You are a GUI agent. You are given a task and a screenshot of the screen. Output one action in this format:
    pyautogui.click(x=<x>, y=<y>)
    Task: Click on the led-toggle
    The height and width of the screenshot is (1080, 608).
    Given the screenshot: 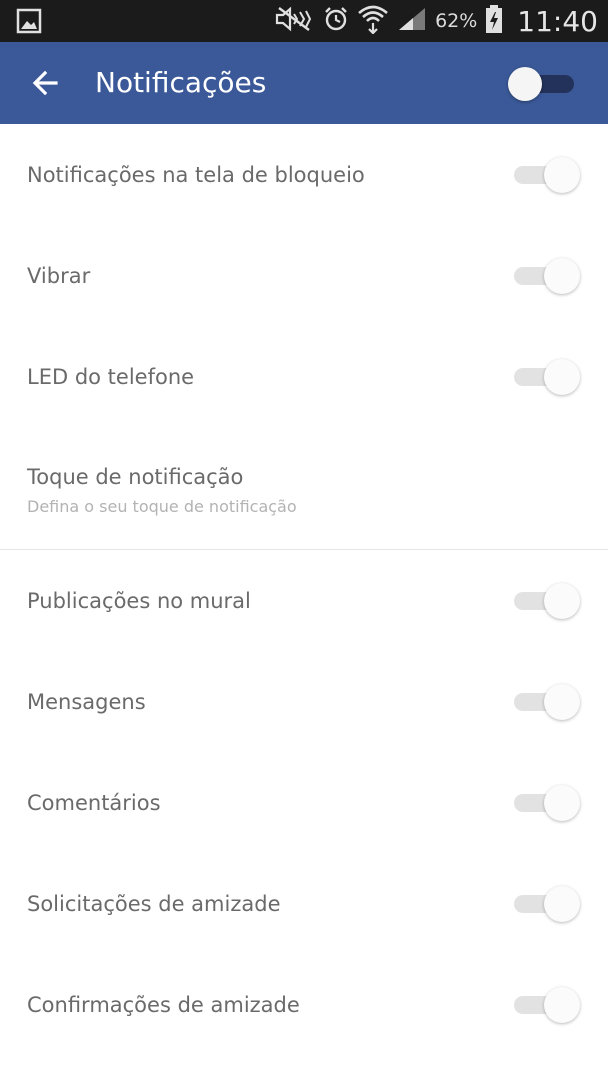 What is the action you would take?
    pyautogui.click(x=545, y=376)
    